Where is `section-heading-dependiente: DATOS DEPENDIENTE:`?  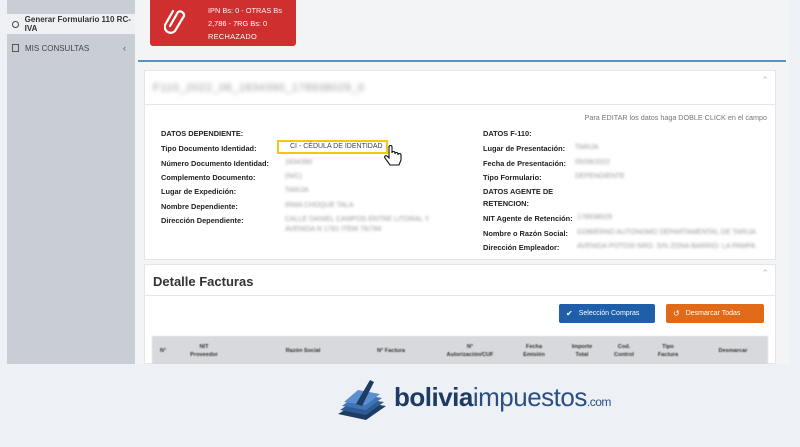
section-heading-dependiente: DATOS DEPENDIENTE: is located at coordinates (202, 133).